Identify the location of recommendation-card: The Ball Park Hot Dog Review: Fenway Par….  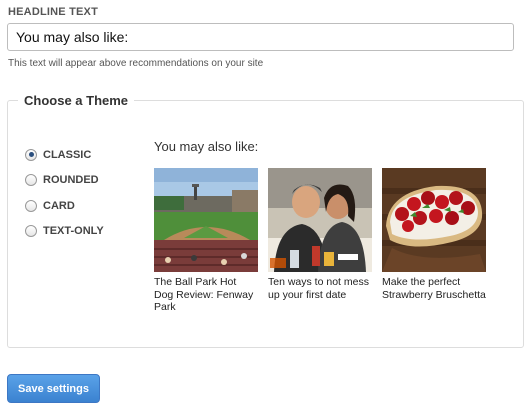
(206, 241).